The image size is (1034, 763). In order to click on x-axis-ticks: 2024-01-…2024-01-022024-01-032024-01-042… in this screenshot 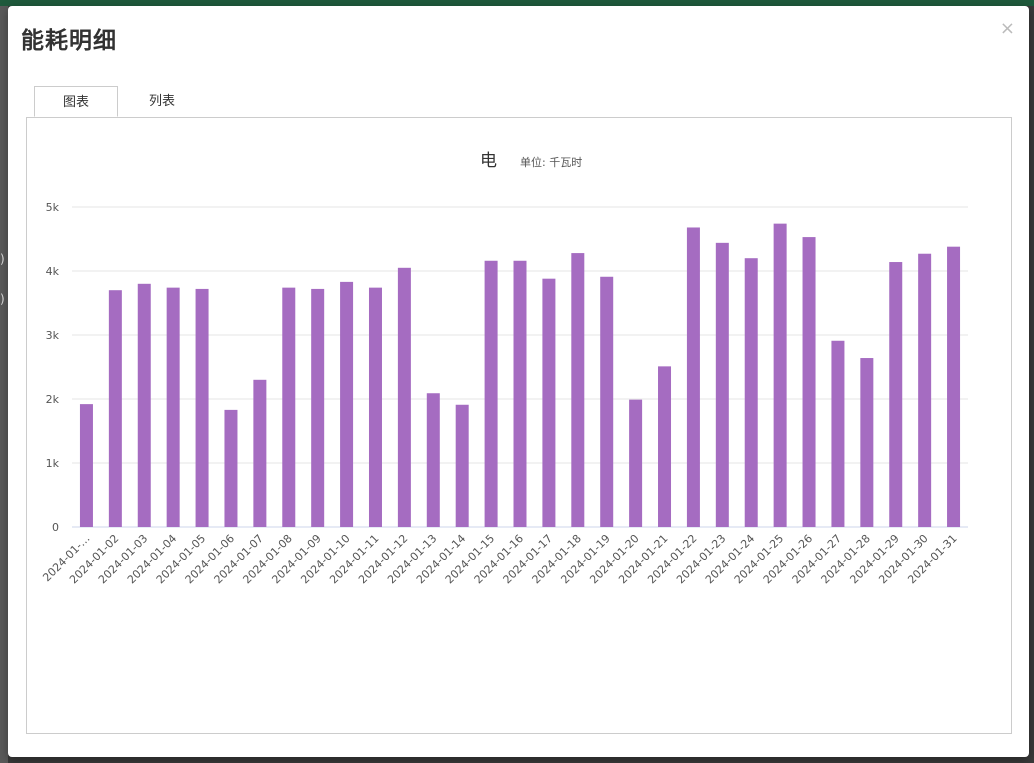, I will do `click(499, 559)`.